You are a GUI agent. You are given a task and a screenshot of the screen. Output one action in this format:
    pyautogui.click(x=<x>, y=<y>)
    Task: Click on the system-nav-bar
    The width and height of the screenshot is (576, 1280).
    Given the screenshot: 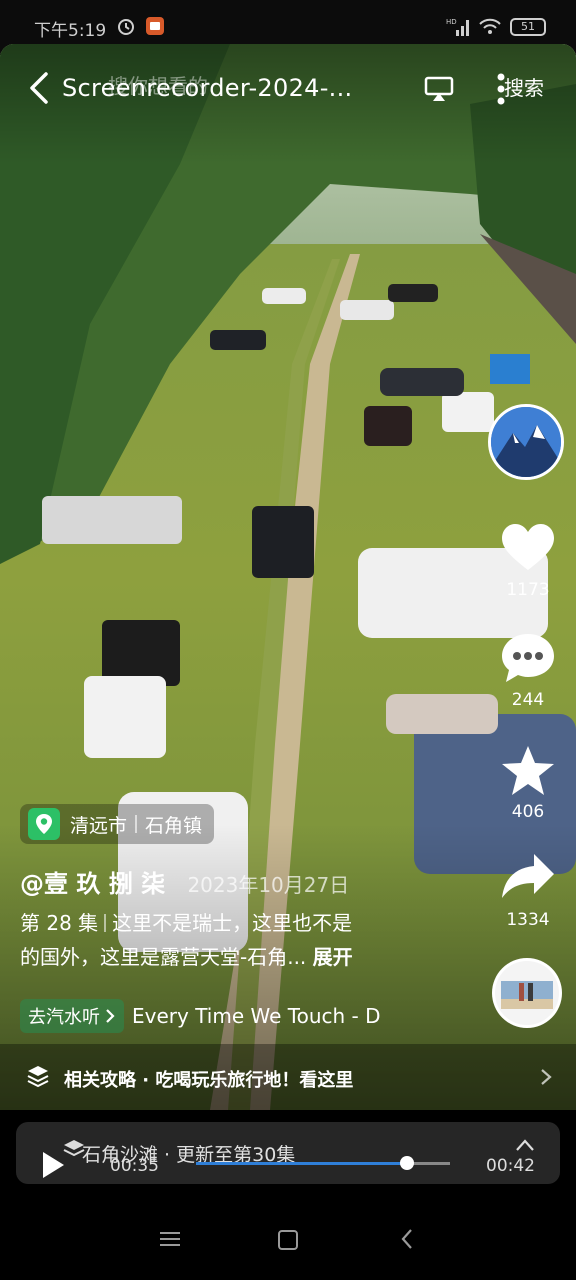 What is the action you would take?
    pyautogui.click(x=288, y=1240)
    